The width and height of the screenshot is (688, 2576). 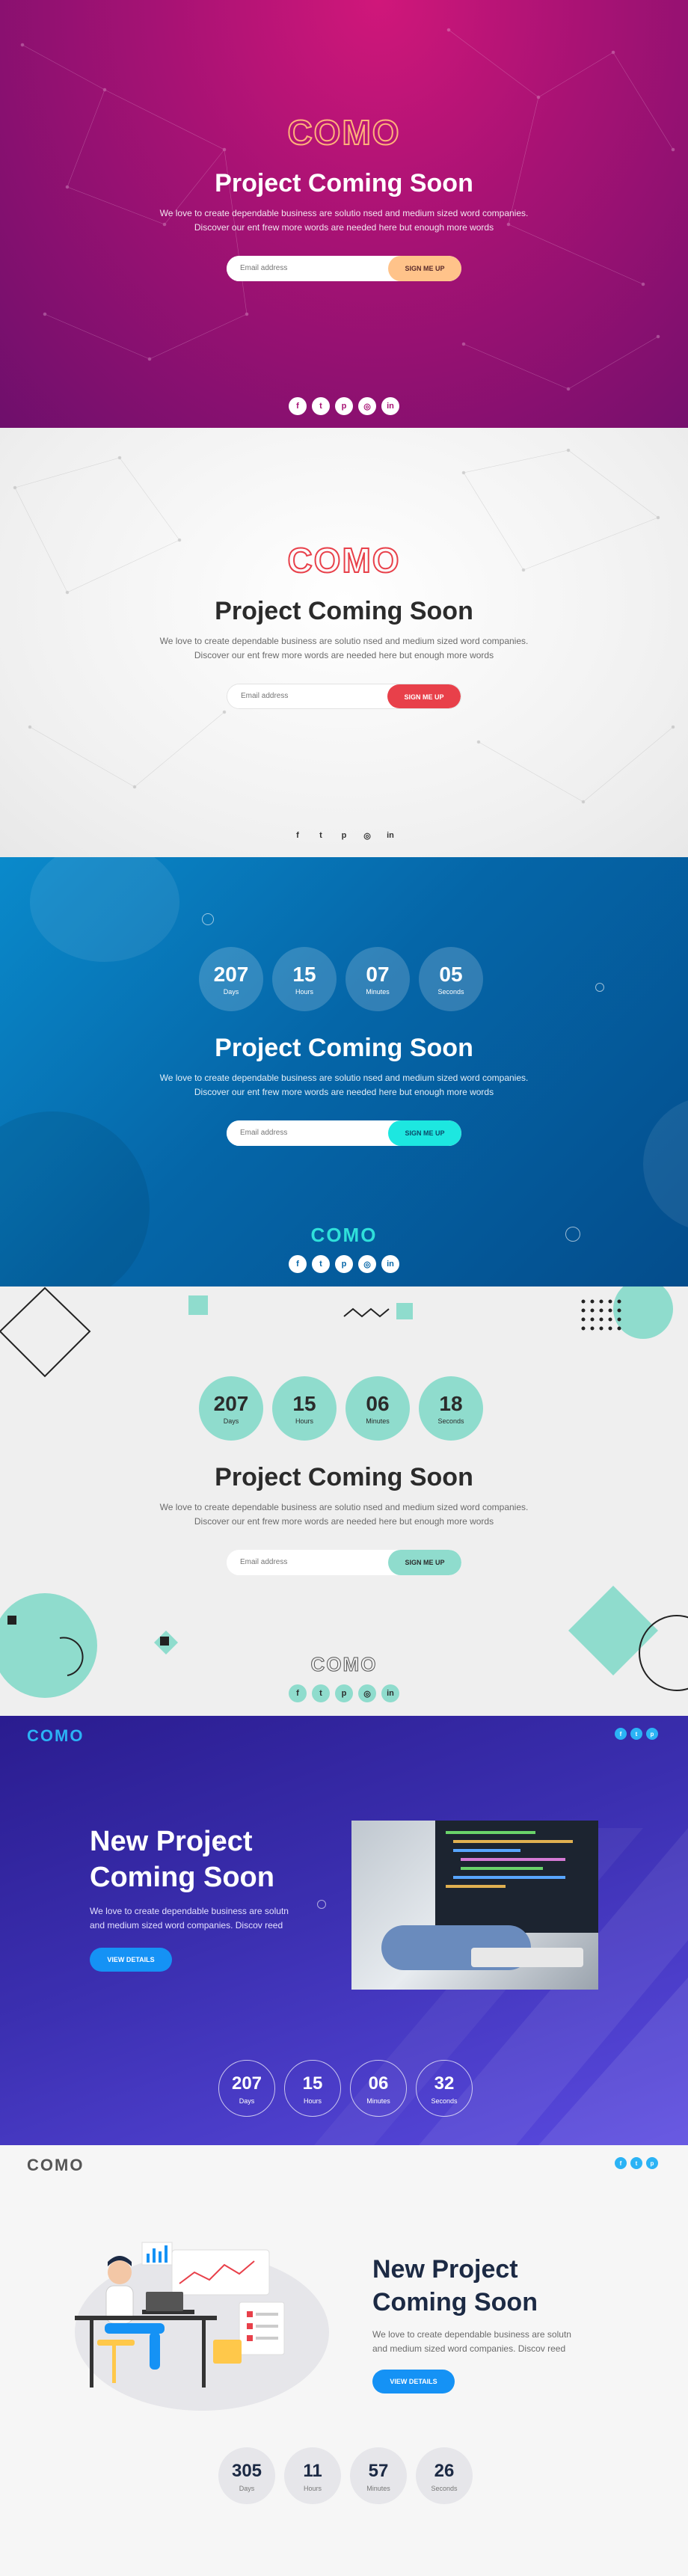 What do you see at coordinates (341, 979) in the screenshot?
I see `countdown: 207 Days 15 Hours 07 Minutes 05 Seconds` at bounding box center [341, 979].